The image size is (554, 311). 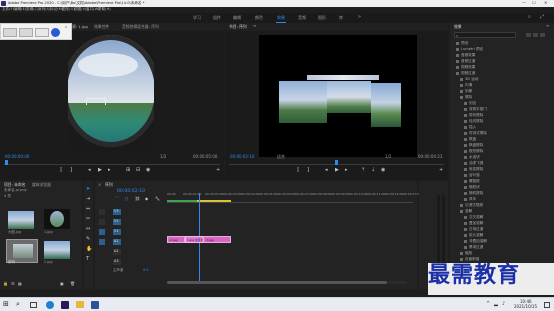 I want to click on source-time-ruler, so click(x=112, y=163).